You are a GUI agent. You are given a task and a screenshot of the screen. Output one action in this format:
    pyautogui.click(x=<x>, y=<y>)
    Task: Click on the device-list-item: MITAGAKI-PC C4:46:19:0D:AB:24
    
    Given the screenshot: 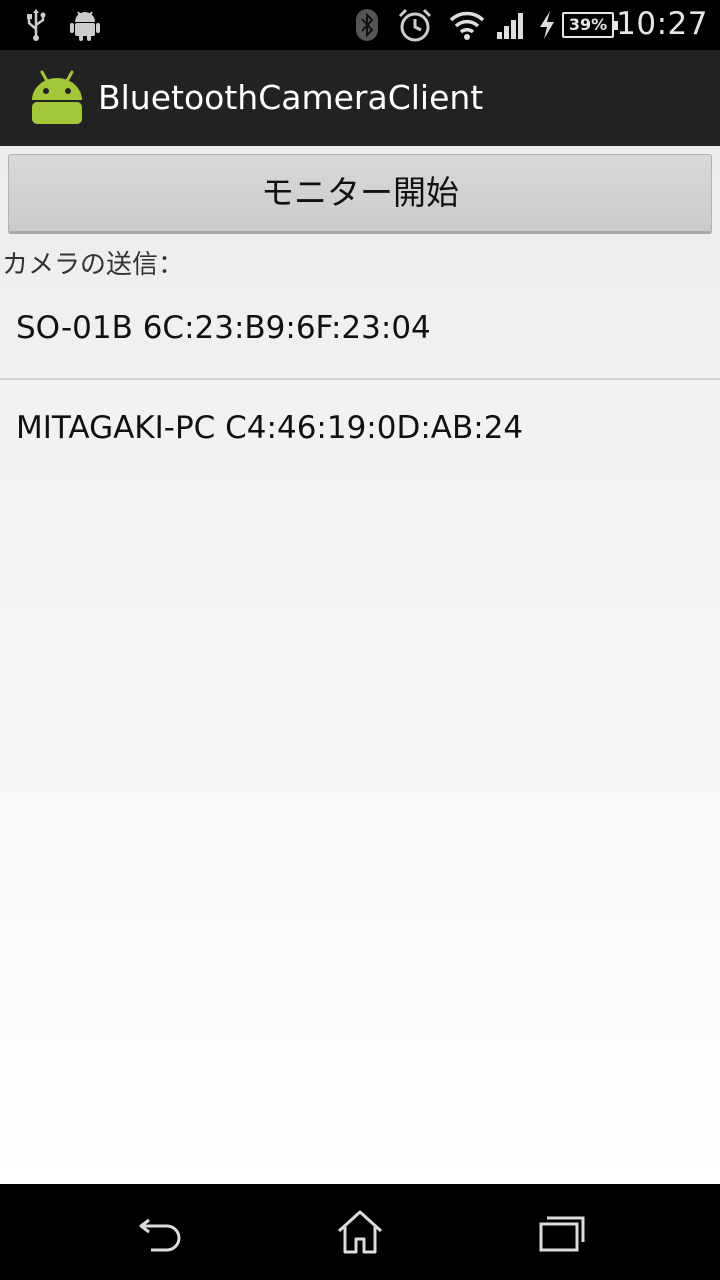 What is the action you would take?
    pyautogui.click(x=360, y=427)
    